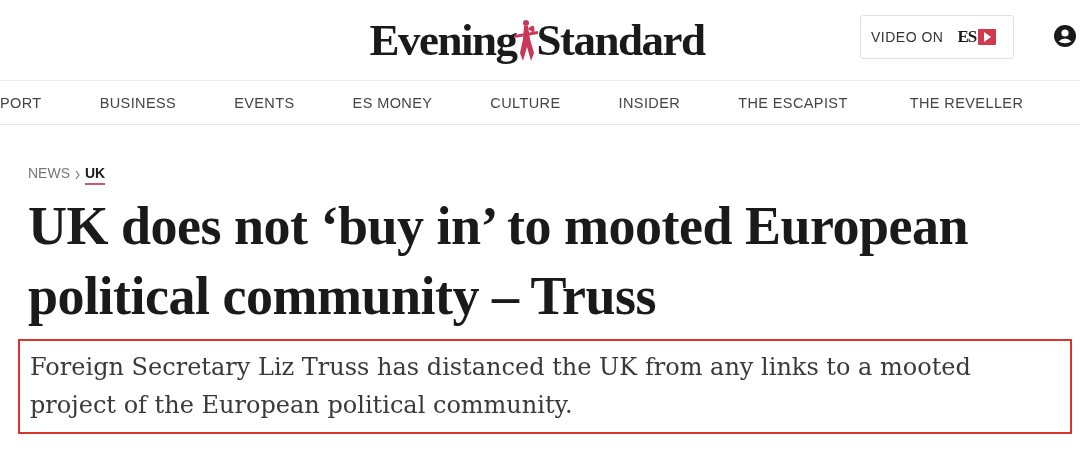 Image resolution: width=1080 pixels, height=451 pixels. Describe the element at coordinates (443, 40) in the screenshot. I see `logo-wordmark: Evening` at that location.